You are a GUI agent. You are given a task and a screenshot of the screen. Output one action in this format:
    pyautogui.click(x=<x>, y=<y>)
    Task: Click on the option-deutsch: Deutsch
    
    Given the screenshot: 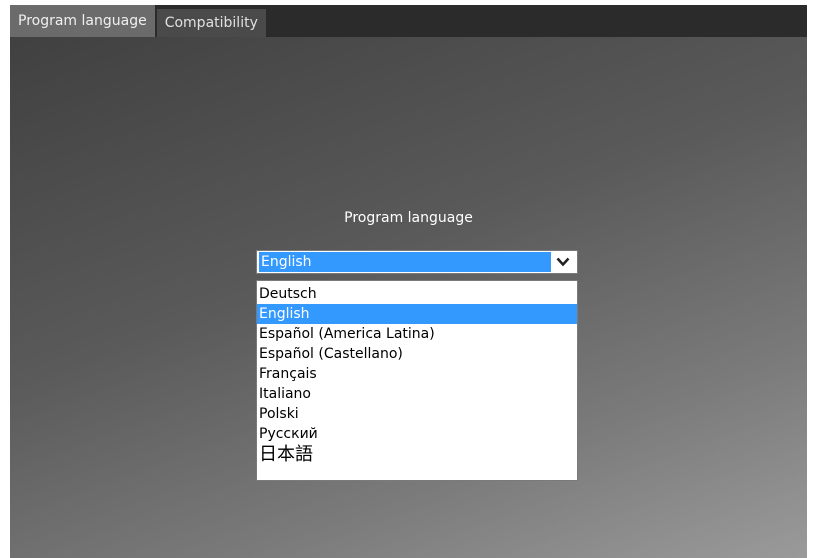 What is the action you would take?
    pyautogui.click(x=417, y=294)
    